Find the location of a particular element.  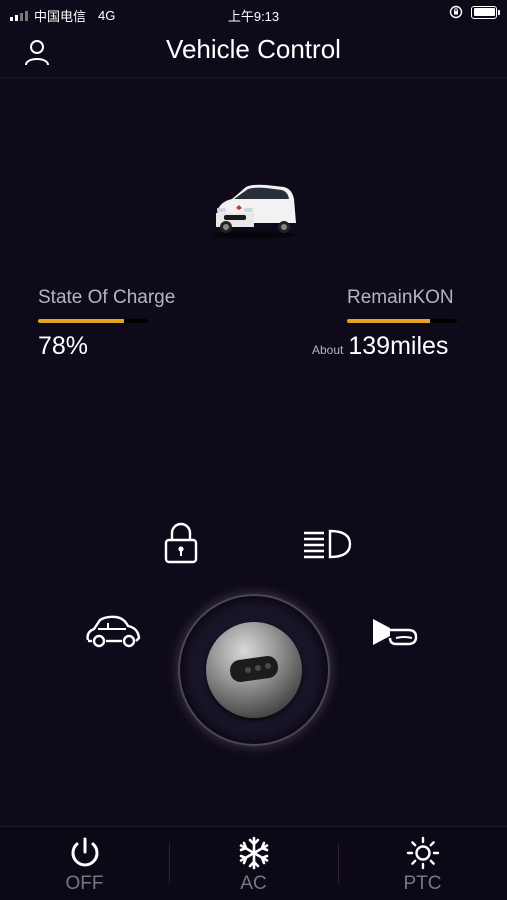

range-block: RemainKON About 139miles is located at coordinates (397, 324).